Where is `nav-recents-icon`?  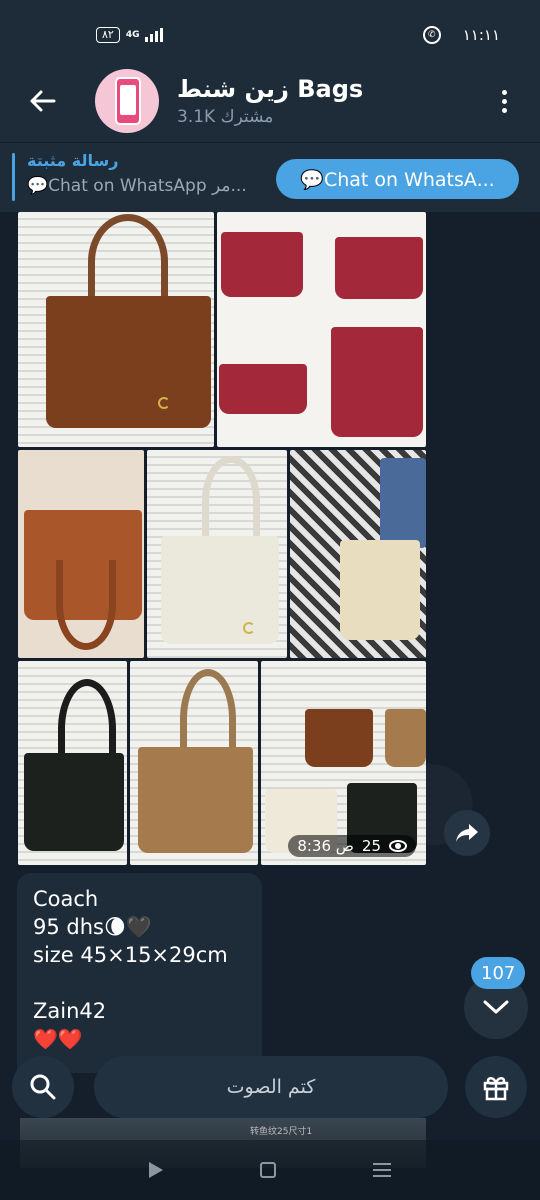 nav-recents-icon is located at coordinates (382, 1170).